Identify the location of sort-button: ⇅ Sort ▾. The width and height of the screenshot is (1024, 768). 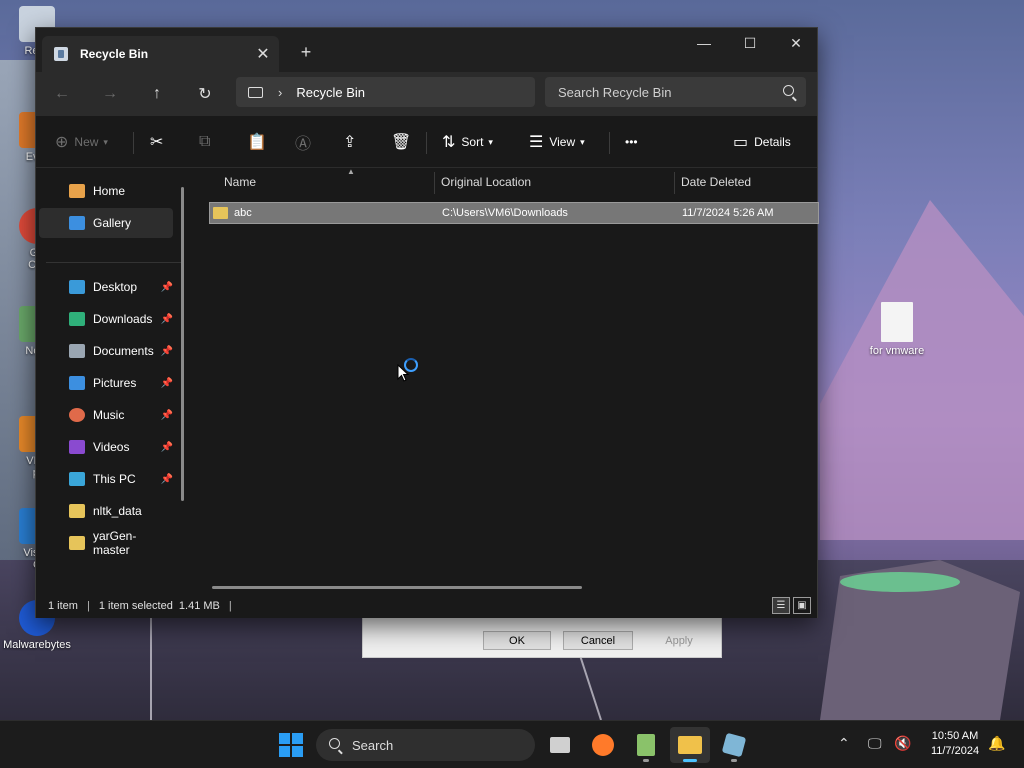
(467, 142).